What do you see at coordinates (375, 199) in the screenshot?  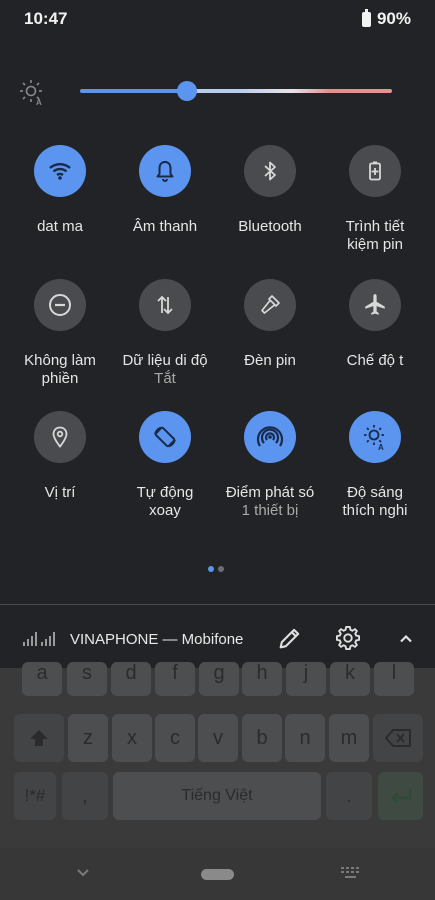 I see `tile-battery-saver: Trình tiết kiệm pin` at bounding box center [375, 199].